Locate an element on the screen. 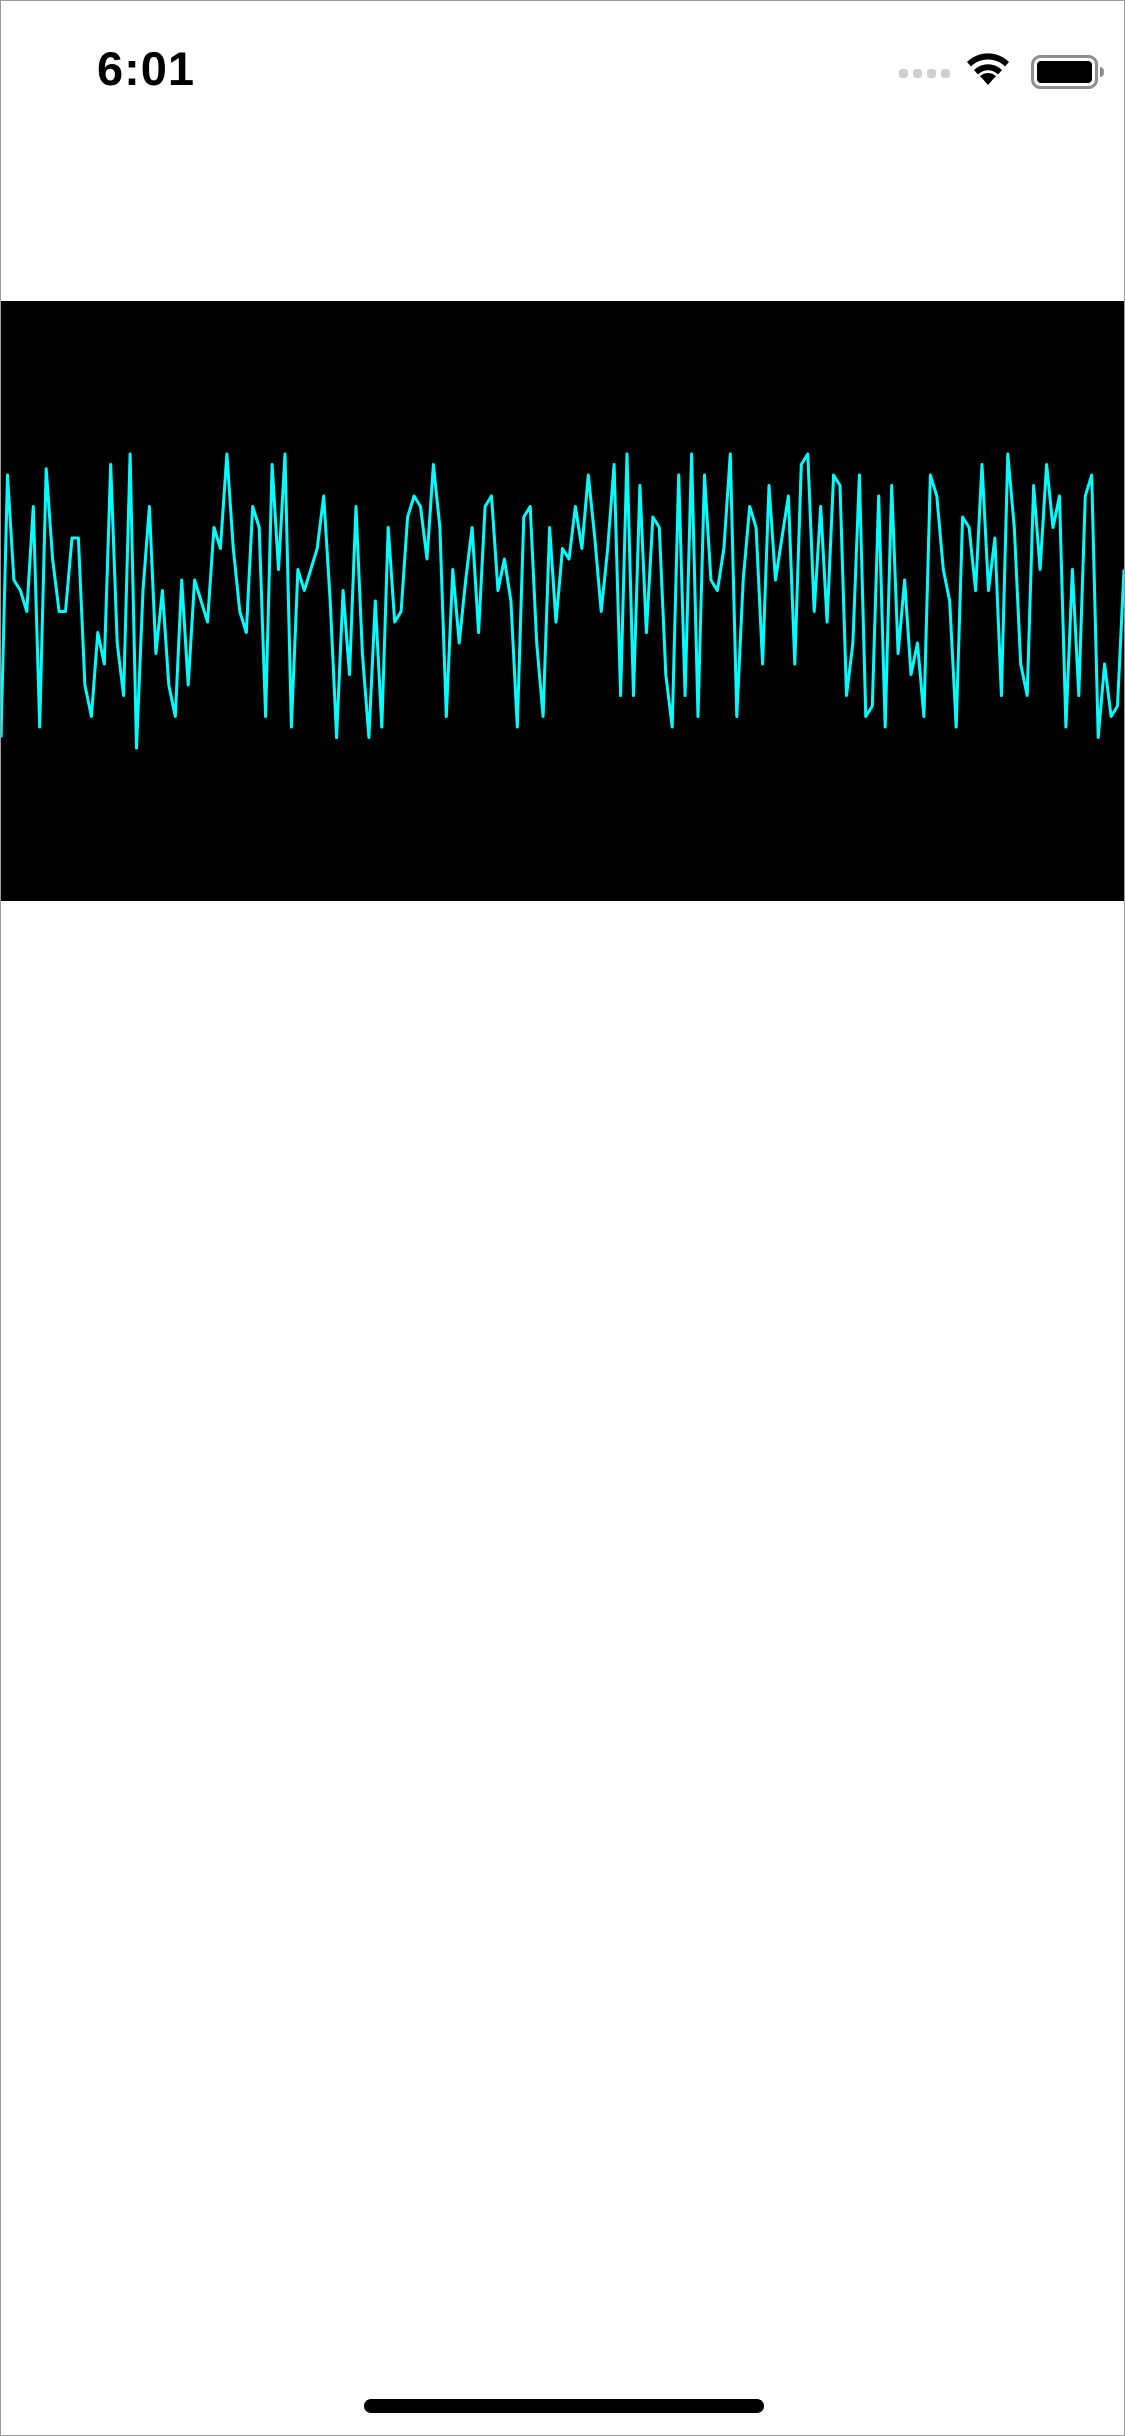 This screenshot has width=1125, height=2436. wifi-icon is located at coordinates (988, 71).